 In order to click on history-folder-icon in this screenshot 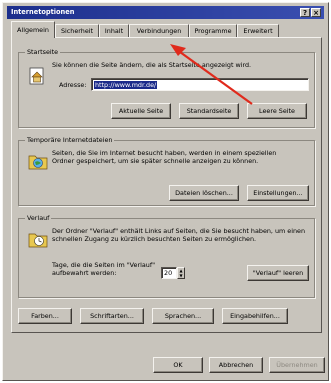, I will do `click(38, 240)`.